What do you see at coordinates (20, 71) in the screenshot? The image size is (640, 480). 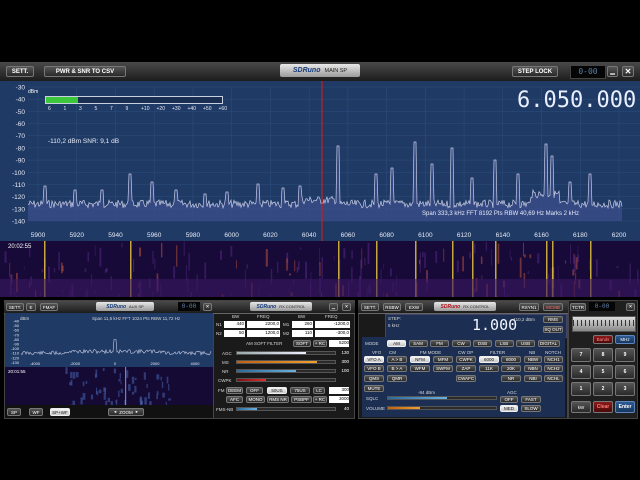 I see `main-sett-button: SETT.` at bounding box center [20, 71].